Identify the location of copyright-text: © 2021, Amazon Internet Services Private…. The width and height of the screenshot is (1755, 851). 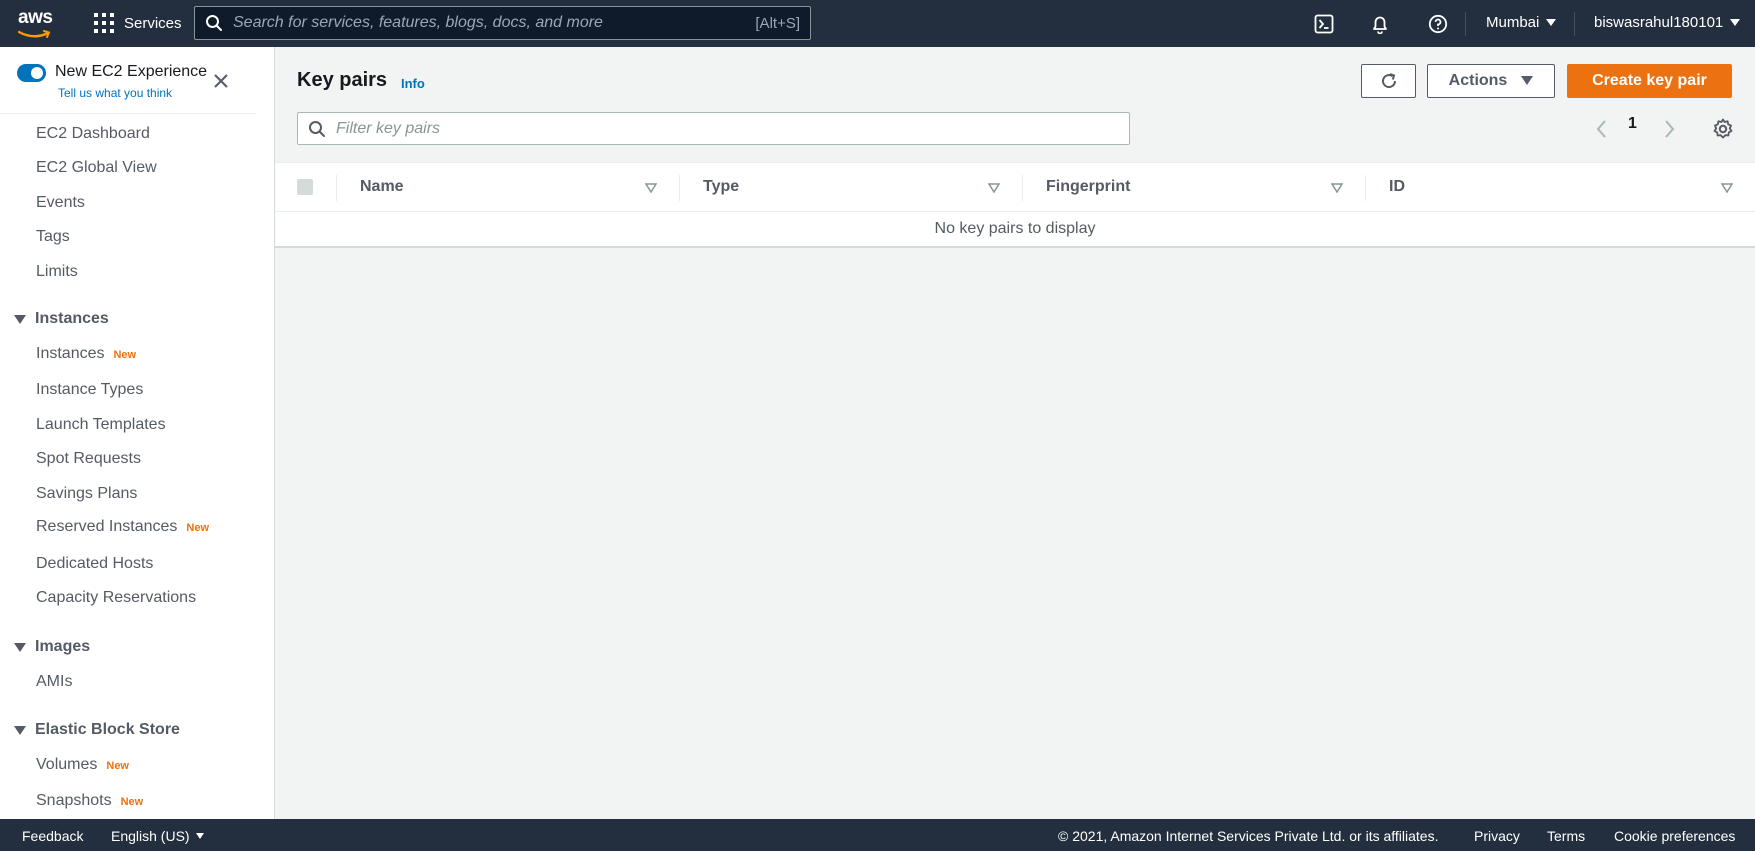
(1248, 836).